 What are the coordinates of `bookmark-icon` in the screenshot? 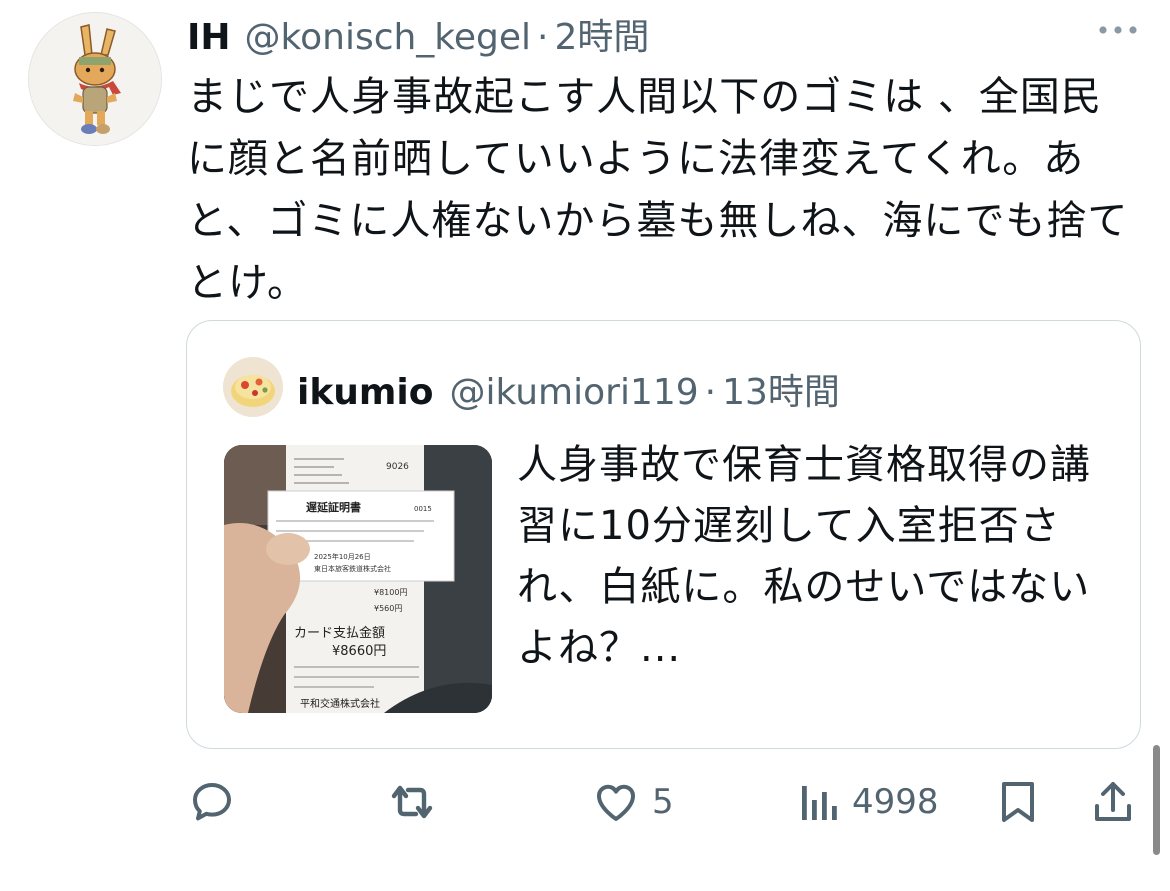 It's located at (1018, 802).